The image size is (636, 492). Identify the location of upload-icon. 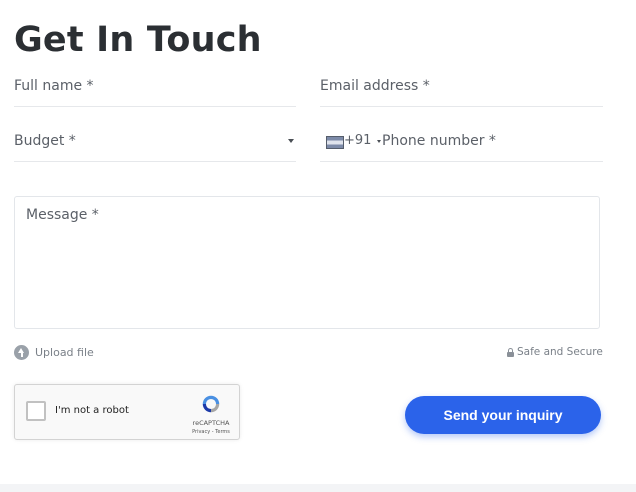
(21, 352).